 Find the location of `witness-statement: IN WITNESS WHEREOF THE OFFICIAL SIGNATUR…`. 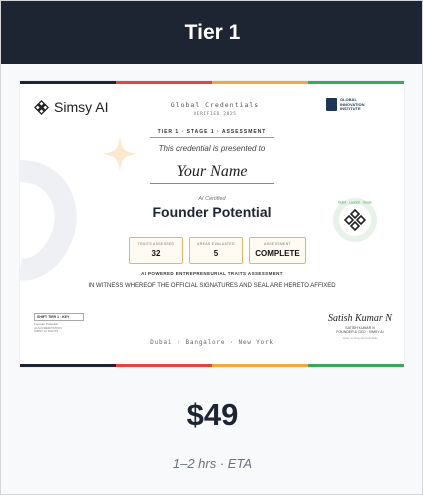

witness-statement: IN WITNESS WHEREOF THE OFFICIAL SIGNATUR… is located at coordinates (212, 286).